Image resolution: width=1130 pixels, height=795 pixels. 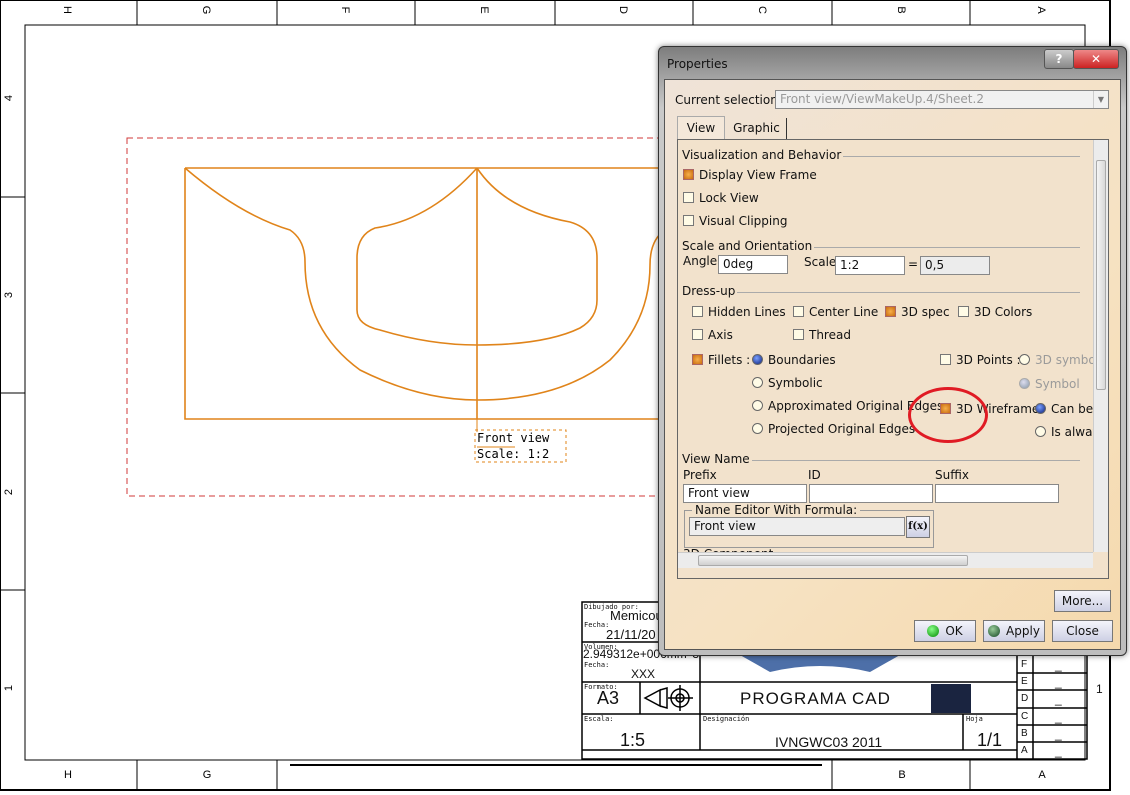 I want to click on ok-button: OK, so click(x=945, y=631).